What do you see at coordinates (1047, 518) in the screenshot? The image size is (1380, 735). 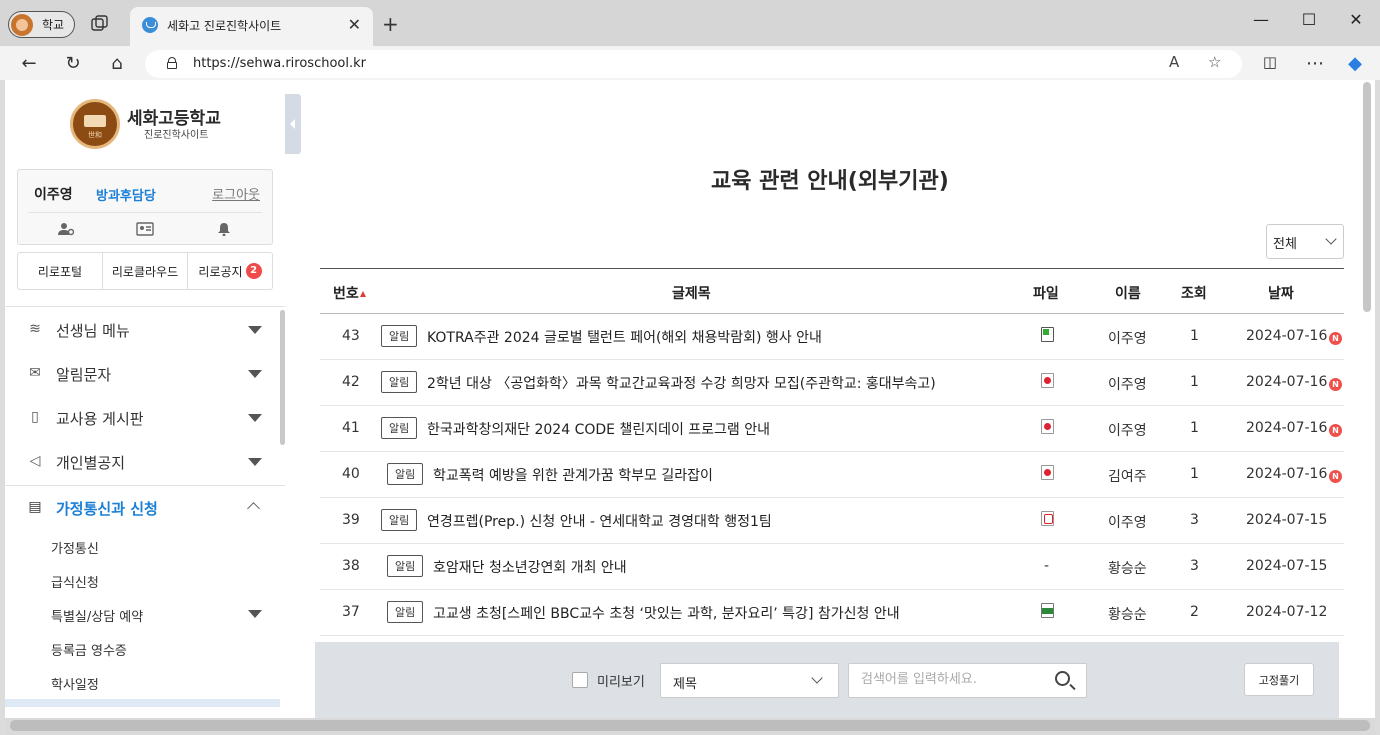 I see `pdf-icon` at bounding box center [1047, 518].